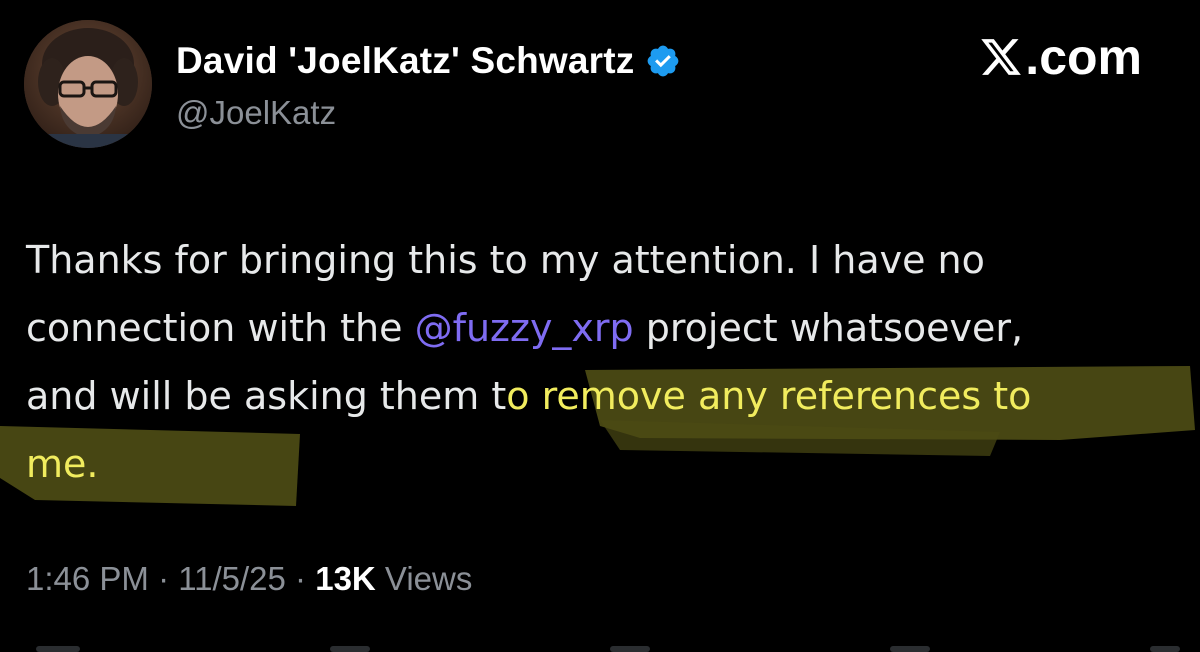 The image size is (1200, 652). Describe the element at coordinates (405, 61) in the screenshot. I see `author-display-name: David 'JoelKatz' Schwartz` at that location.